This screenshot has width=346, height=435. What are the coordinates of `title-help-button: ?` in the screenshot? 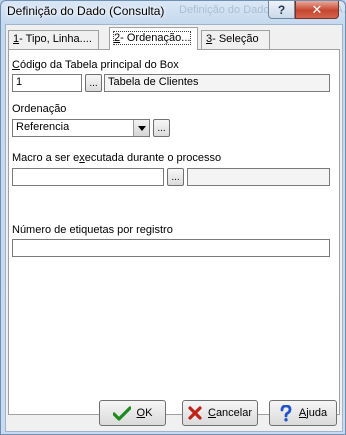 It's located at (281, 10).